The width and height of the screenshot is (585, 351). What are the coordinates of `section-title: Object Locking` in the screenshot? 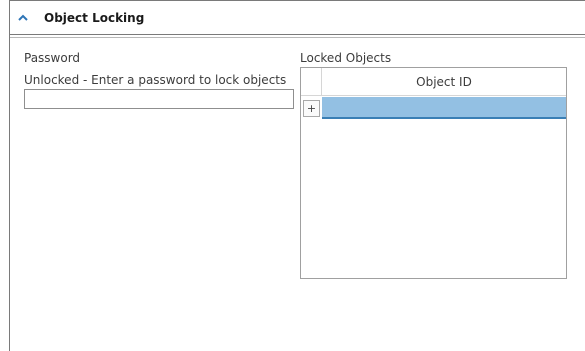 It's located at (94, 18).